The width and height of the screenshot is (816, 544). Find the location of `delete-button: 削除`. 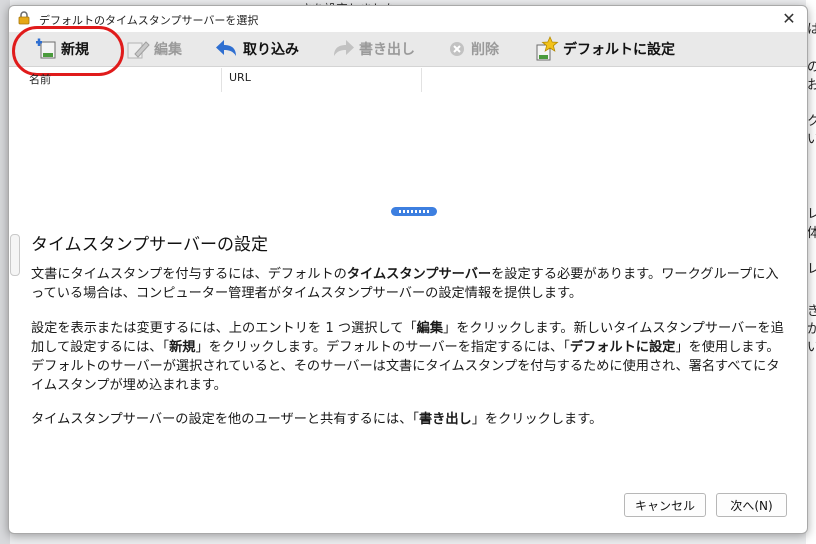

delete-button: 削除 is located at coordinates (473, 49).